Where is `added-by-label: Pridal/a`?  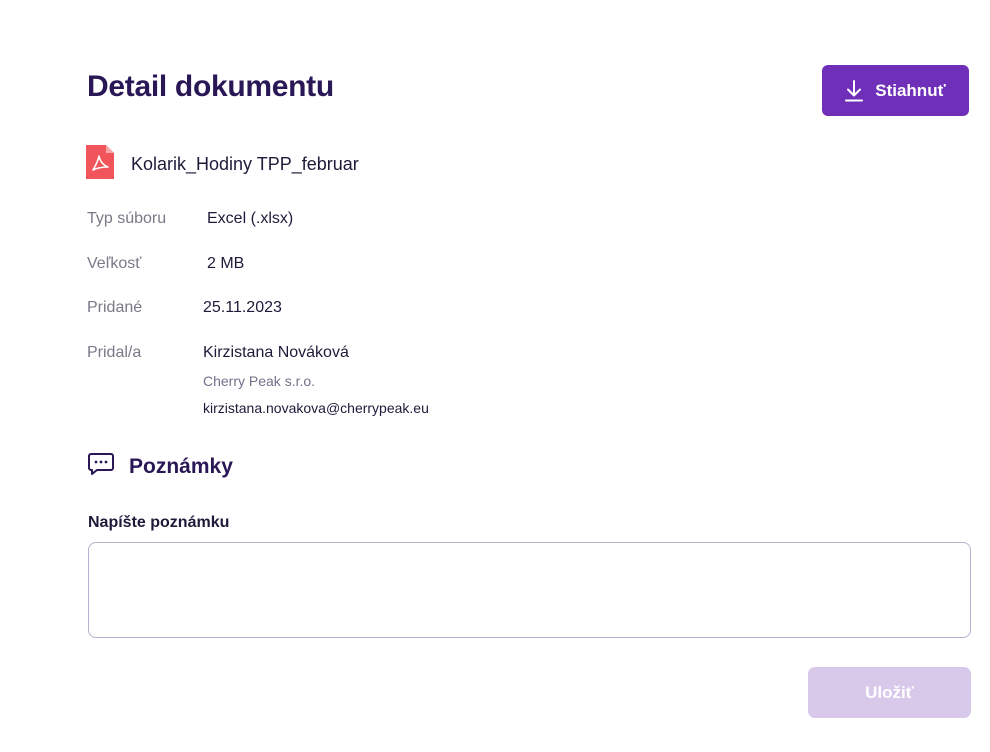
added-by-label: Pridal/a is located at coordinates (114, 352).